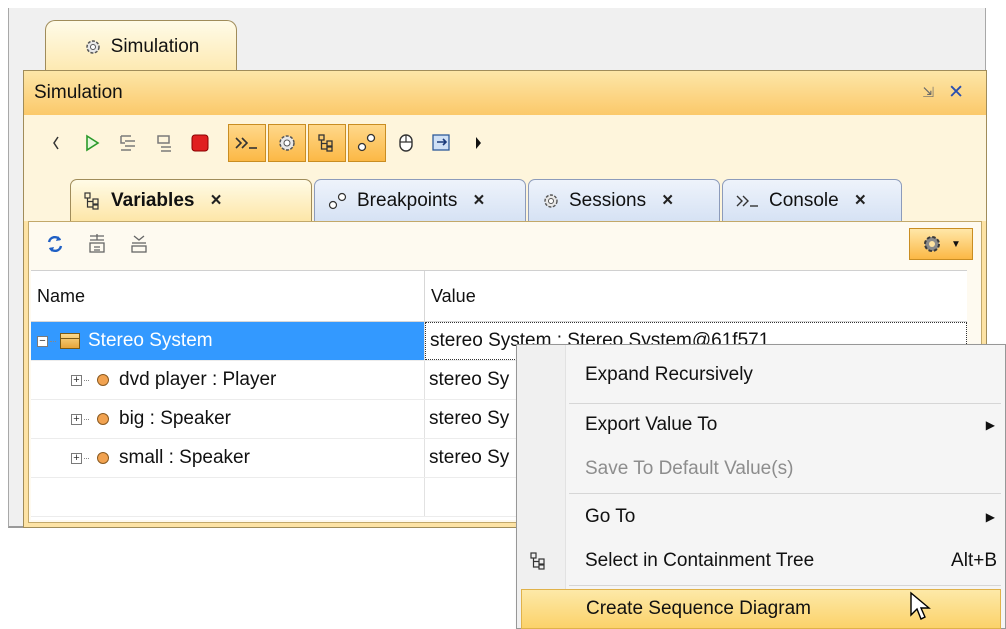 The image size is (1006, 629). I want to click on export-trace-icon, so click(442, 143).